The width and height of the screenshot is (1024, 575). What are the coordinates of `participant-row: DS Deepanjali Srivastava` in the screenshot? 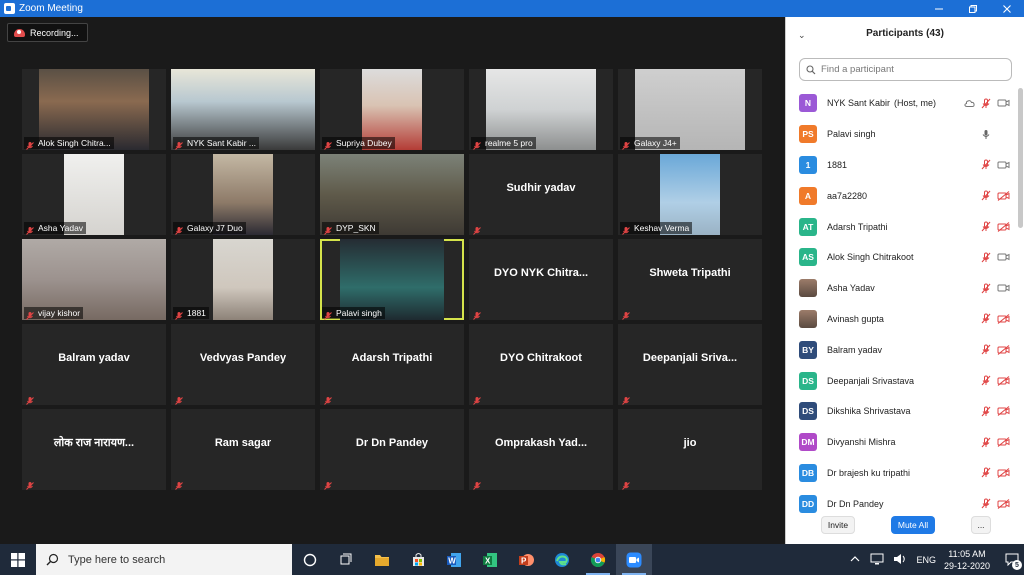 It's located at (902, 380).